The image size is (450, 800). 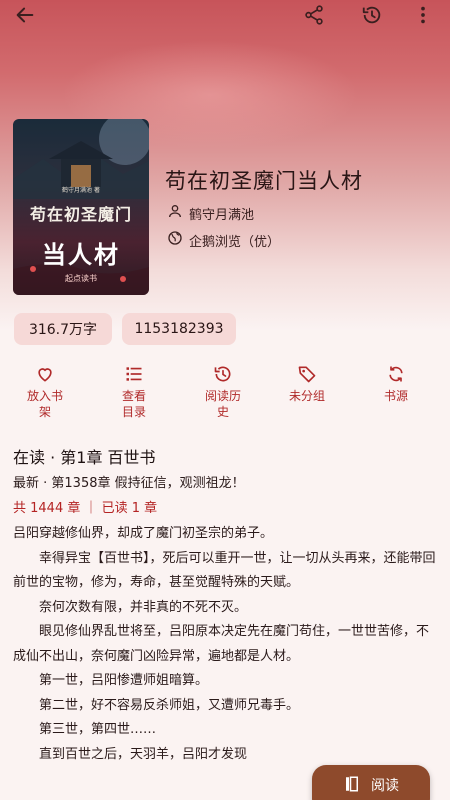 I want to click on ungrouped-button: 未分组, so click(x=307, y=384).